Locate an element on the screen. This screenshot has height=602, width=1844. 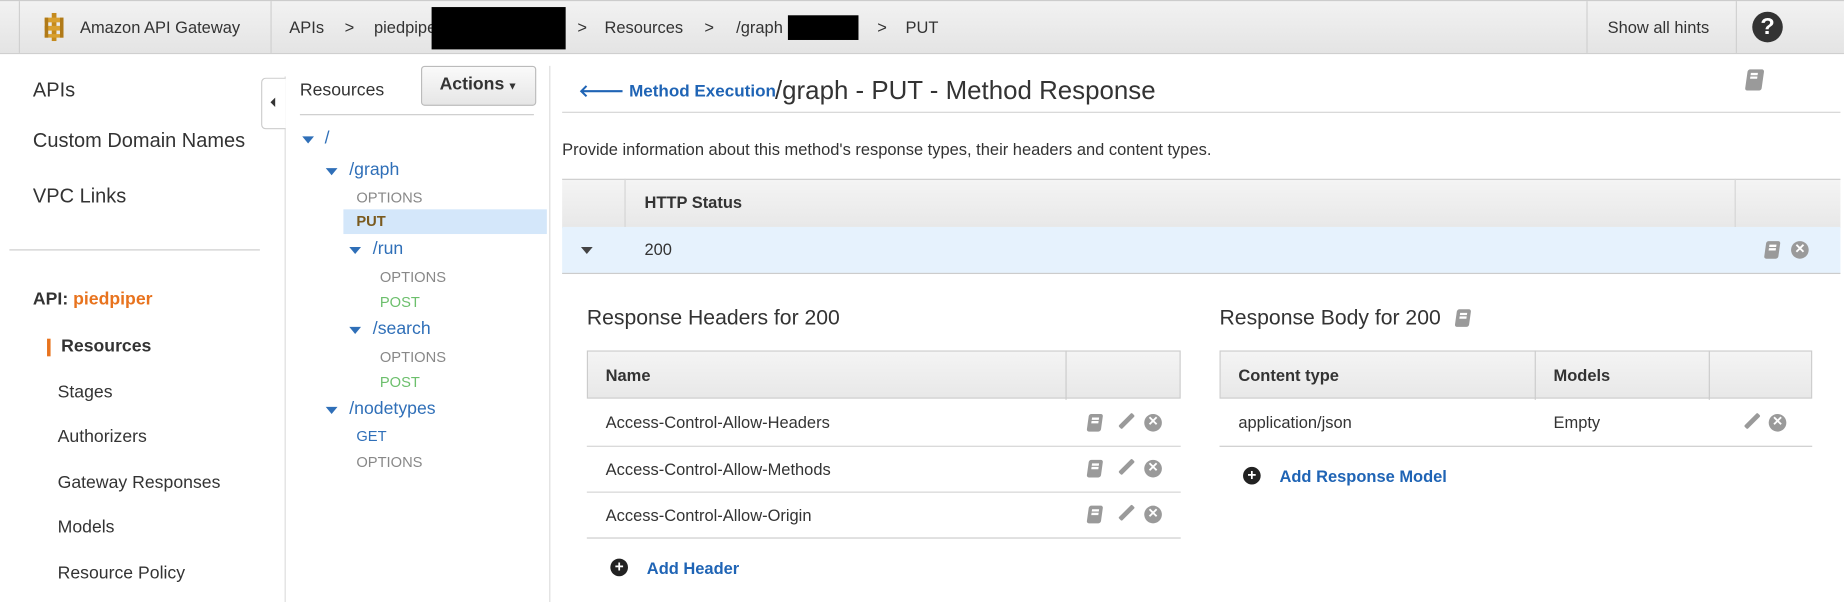
caret-down-icon: ▼ is located at coordinates (511, 85).